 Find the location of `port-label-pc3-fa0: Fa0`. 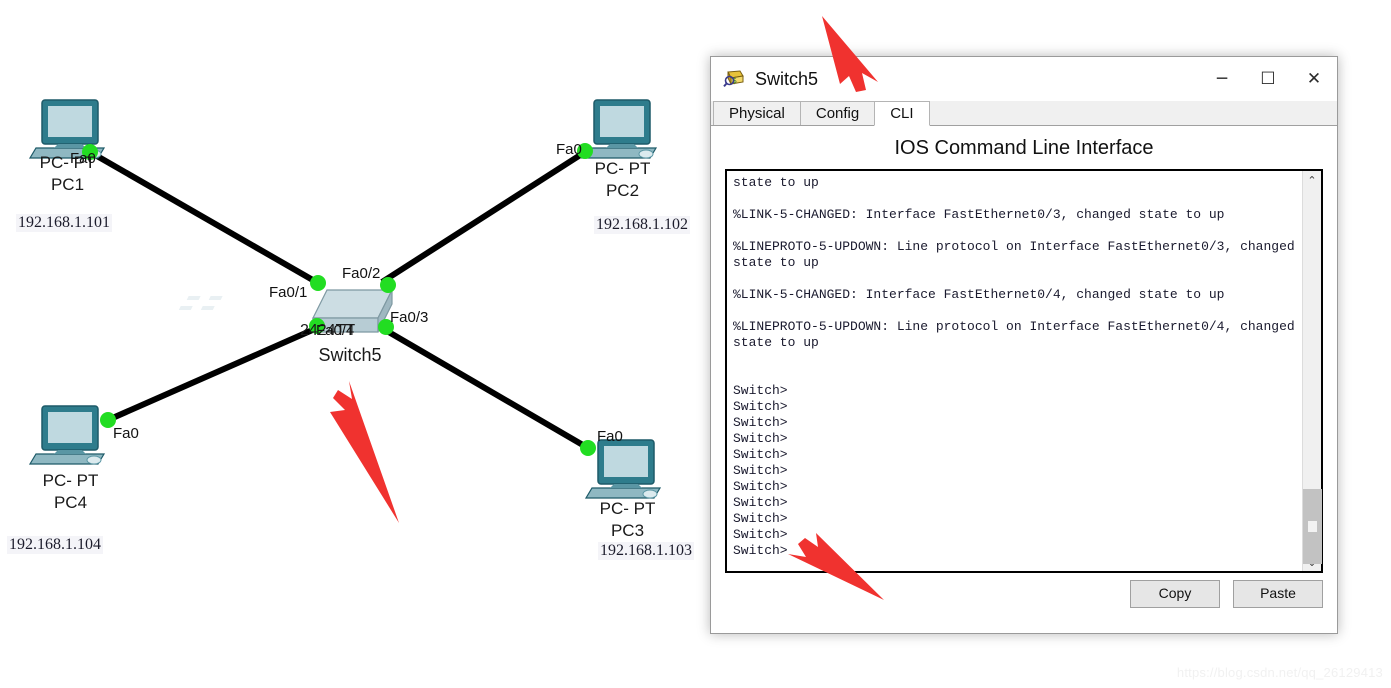

port-label-pc3-fa0: Fa0 is located at coordinates (610, 436).